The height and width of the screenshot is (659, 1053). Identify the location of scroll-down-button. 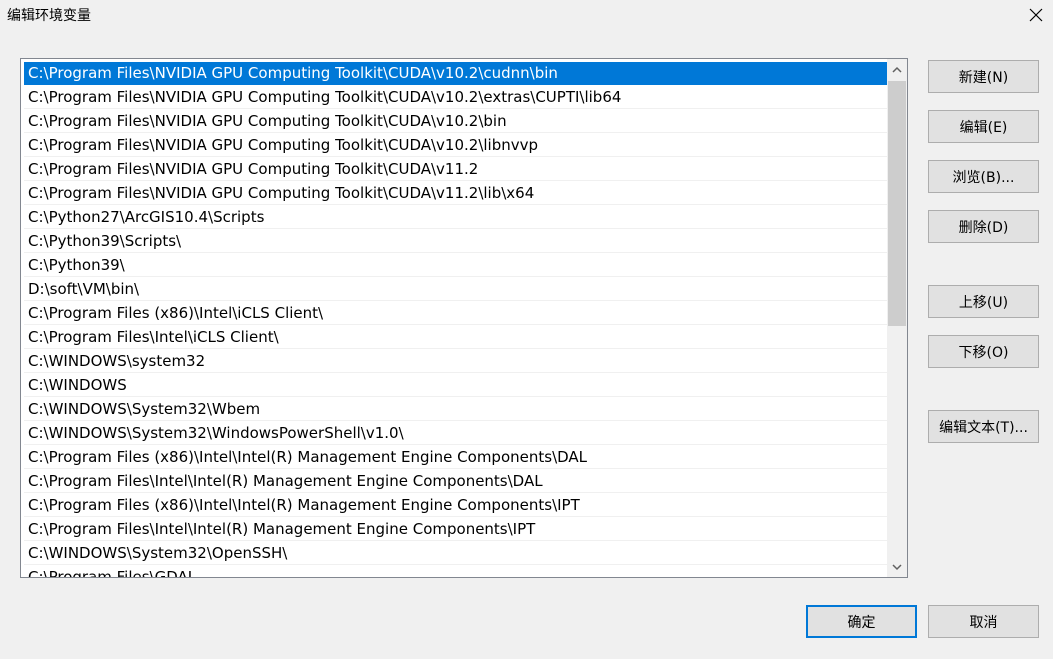
(897, 567).